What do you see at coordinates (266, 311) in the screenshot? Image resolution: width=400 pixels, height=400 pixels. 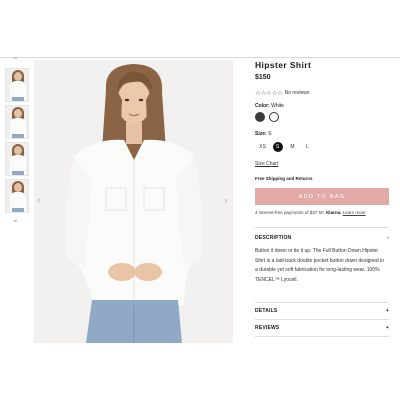 I see `accordion-details-label: DETAILS` at bounding box center [266, 311].